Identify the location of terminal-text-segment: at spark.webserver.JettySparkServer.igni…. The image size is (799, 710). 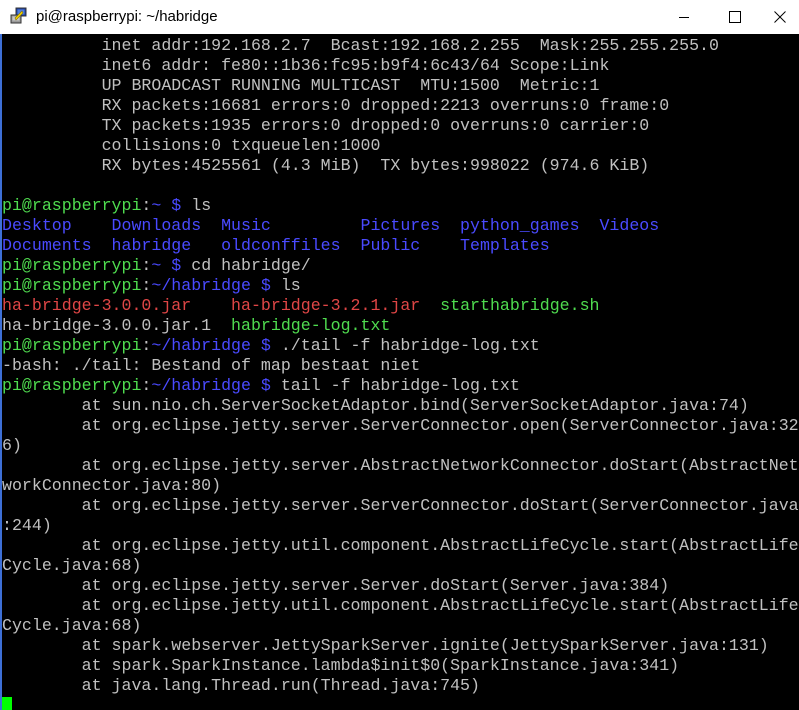
(385, 645).